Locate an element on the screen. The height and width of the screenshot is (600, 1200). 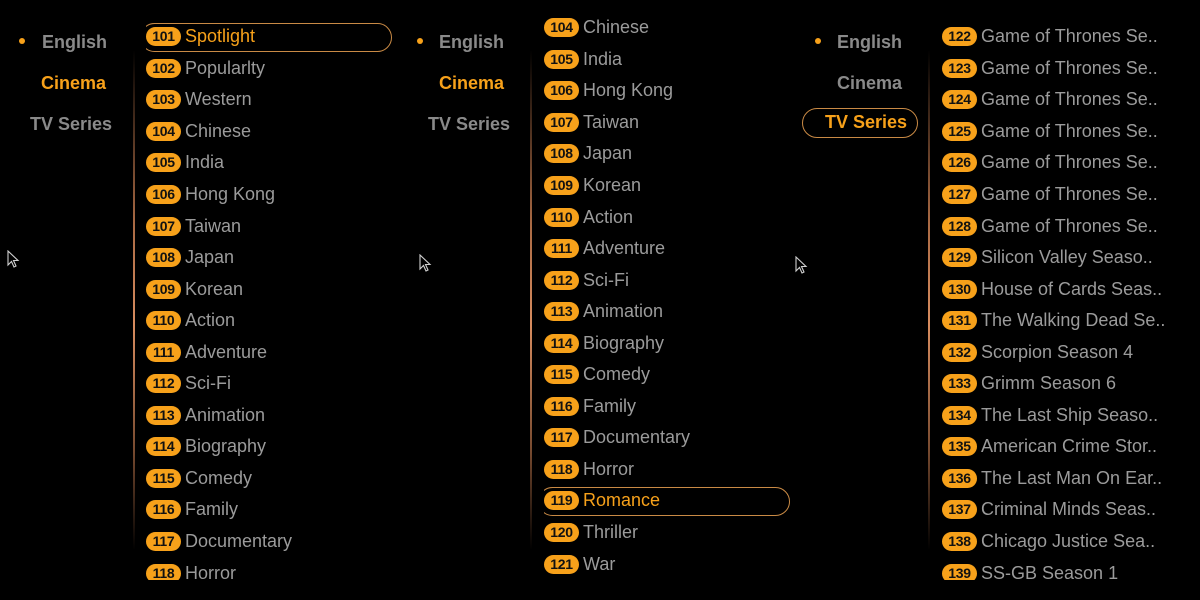
channel-list-item: 133 Grimm Season 6 is located at coordinates (1070, 384).